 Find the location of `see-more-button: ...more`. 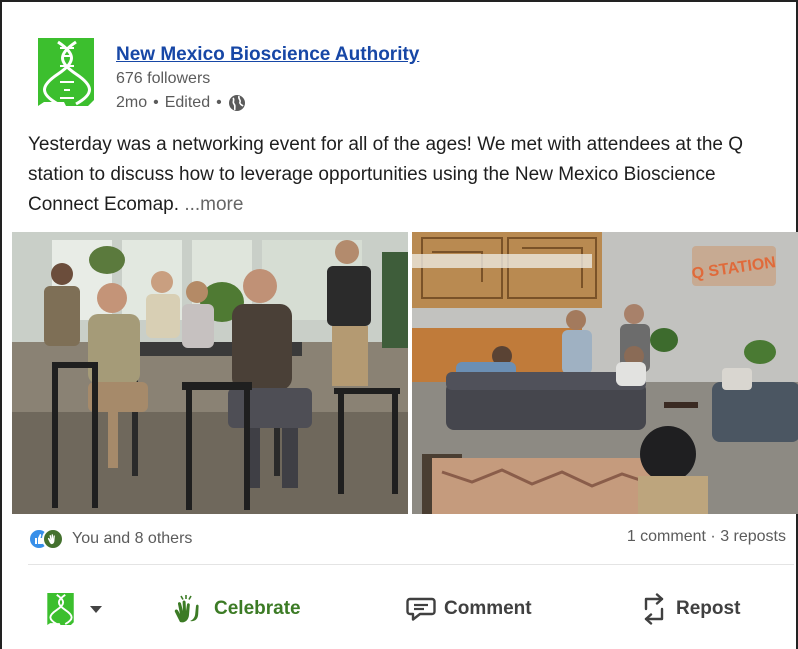

see-more-button: ...more is located at coordinates (213, 204).